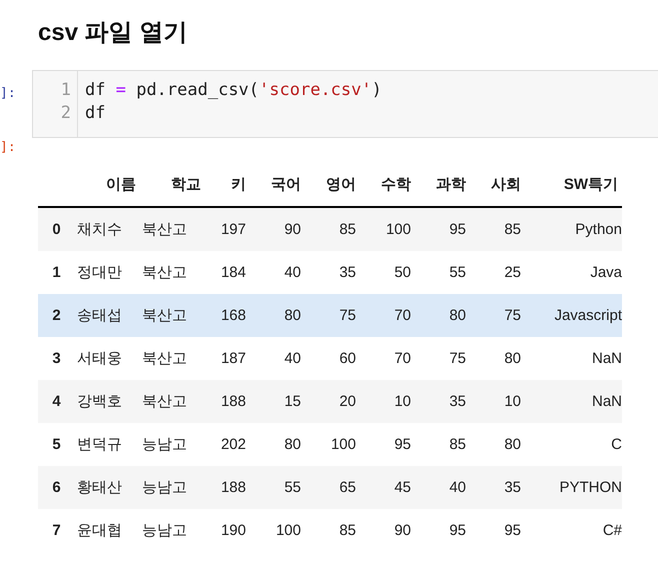 This screenshot has width=658, height=573. I want to click on table-cell: PYTHON, so click(590, 487).